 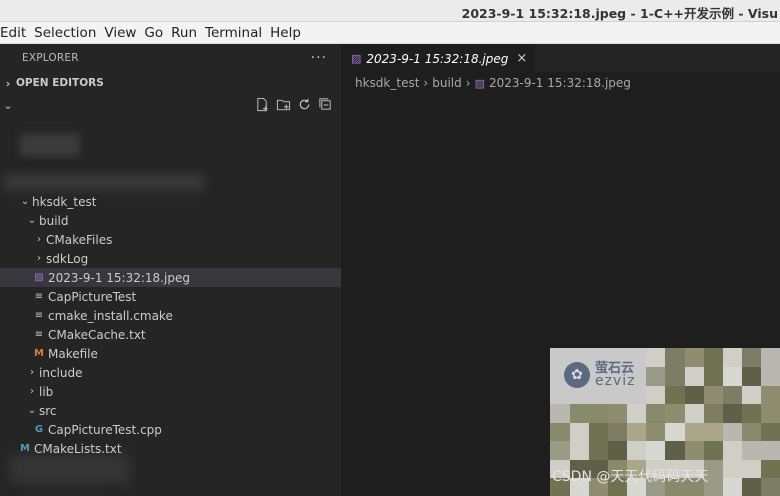 What do you see at coordinates (170, 201) in the screenshot?
I see `tree-item: ⌄ hksdk_test` at bounding box center [170, 201].